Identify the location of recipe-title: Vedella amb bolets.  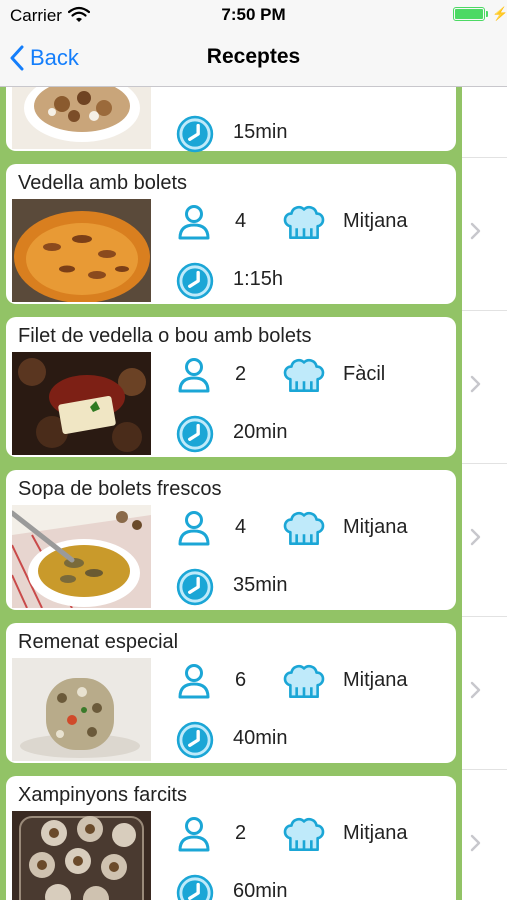
(103, 183).